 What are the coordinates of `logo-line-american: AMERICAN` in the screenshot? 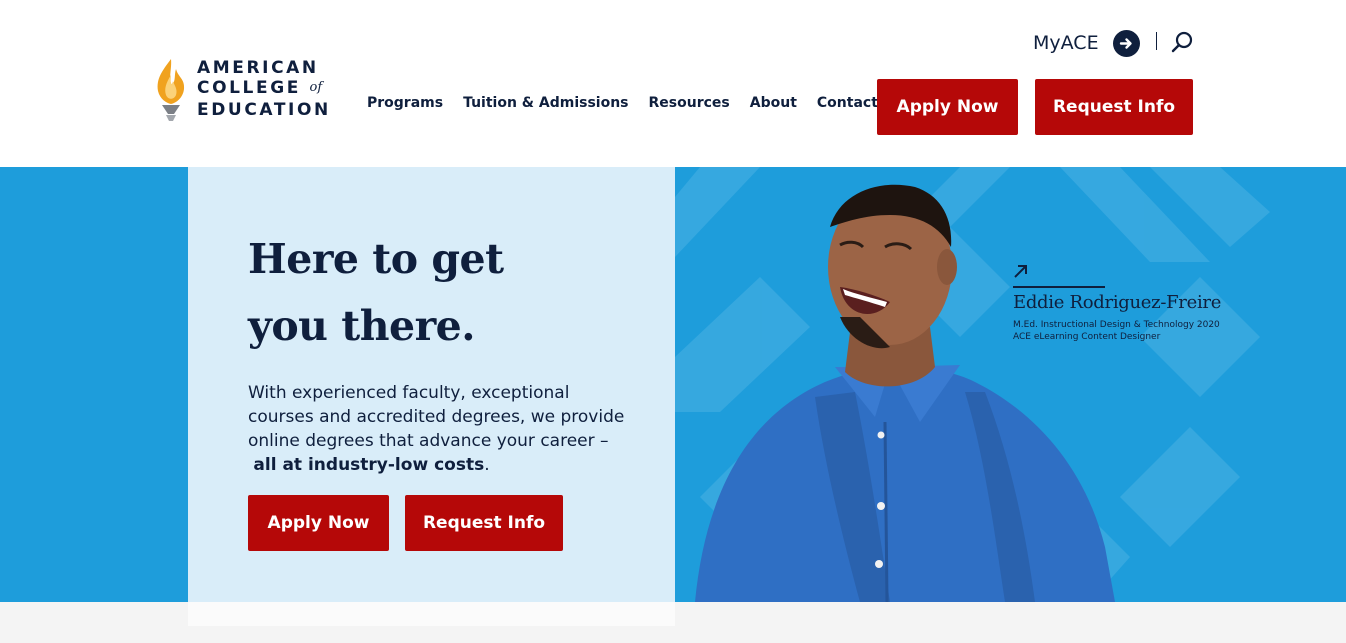 It's located at (258, 68).